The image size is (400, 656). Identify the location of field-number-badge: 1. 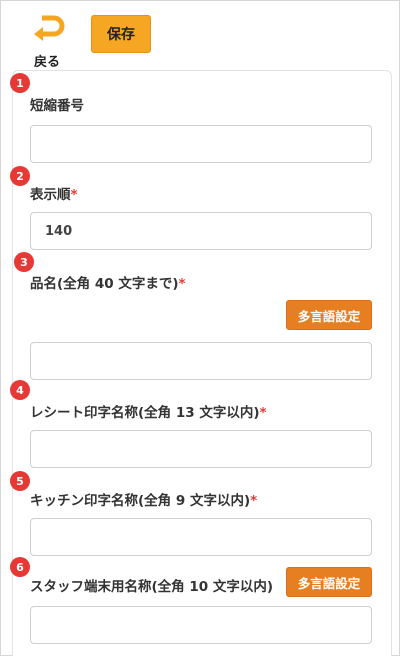
(20, 83).